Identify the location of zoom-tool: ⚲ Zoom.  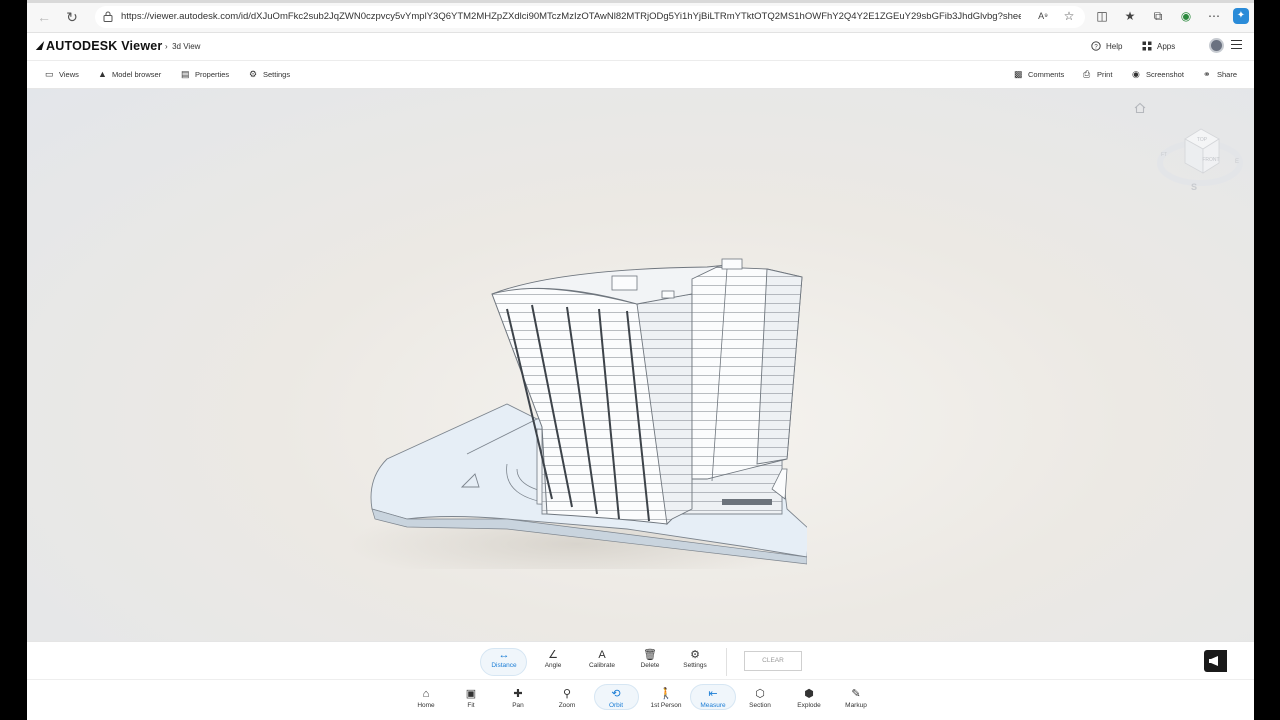
(567, 702).